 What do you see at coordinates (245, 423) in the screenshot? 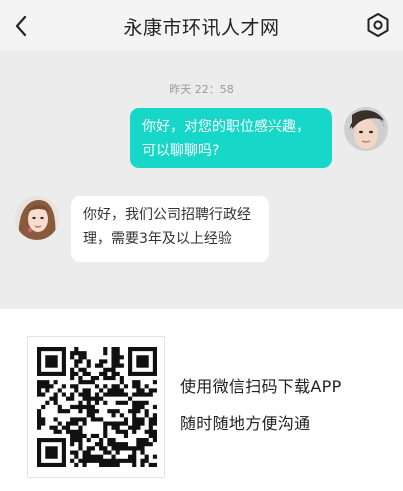
I see `promo-line-convenience: 随时随地方便沟通` at bounding box center [245, 423].